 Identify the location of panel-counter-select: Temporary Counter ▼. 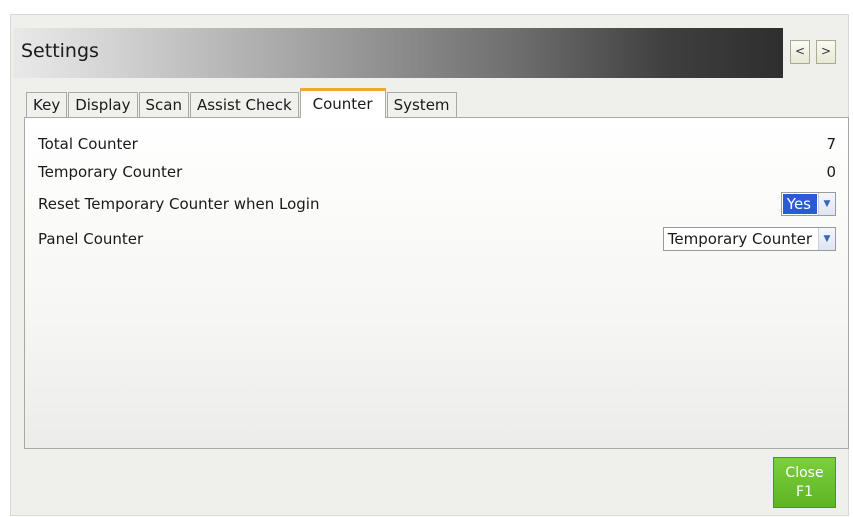
(749, 239).